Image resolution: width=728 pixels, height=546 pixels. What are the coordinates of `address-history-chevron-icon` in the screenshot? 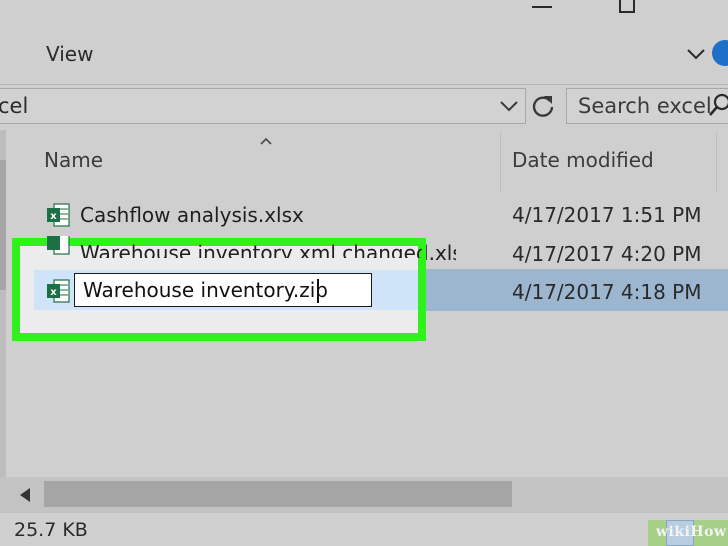 It's located at (509, 106).